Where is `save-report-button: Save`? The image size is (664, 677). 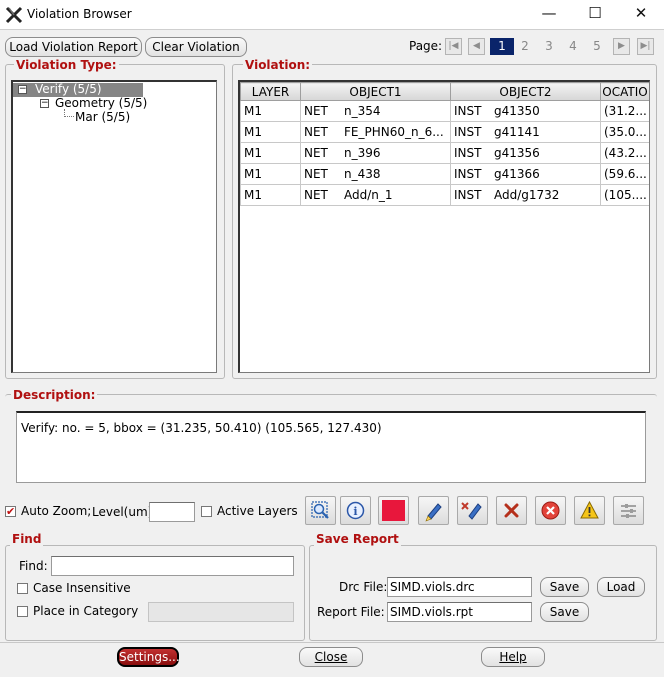 save-report-button: Save is located at coordinates (564, 612).